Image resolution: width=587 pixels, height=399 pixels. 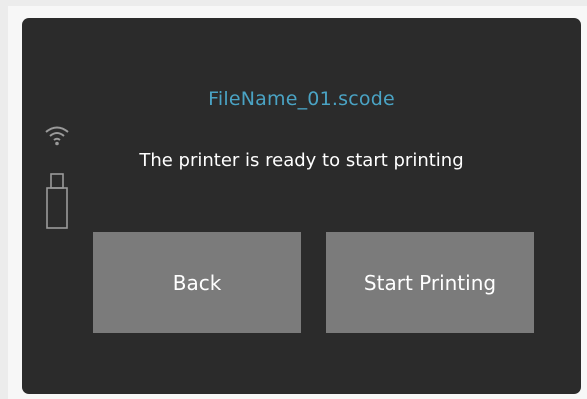 What do you see at coordinates (57, 201) in the screenshot?
I see `usb-drive-icon` at bounding box center [57, 201].